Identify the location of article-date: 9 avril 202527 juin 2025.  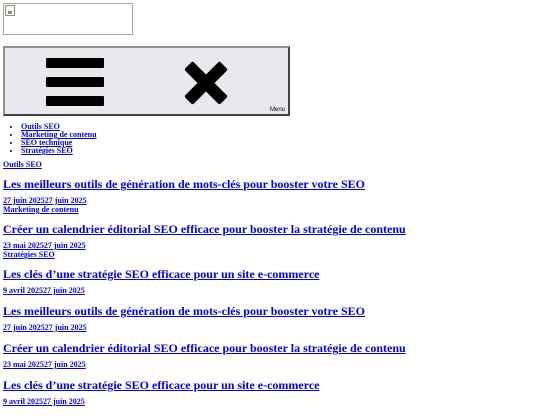
(161, 291).